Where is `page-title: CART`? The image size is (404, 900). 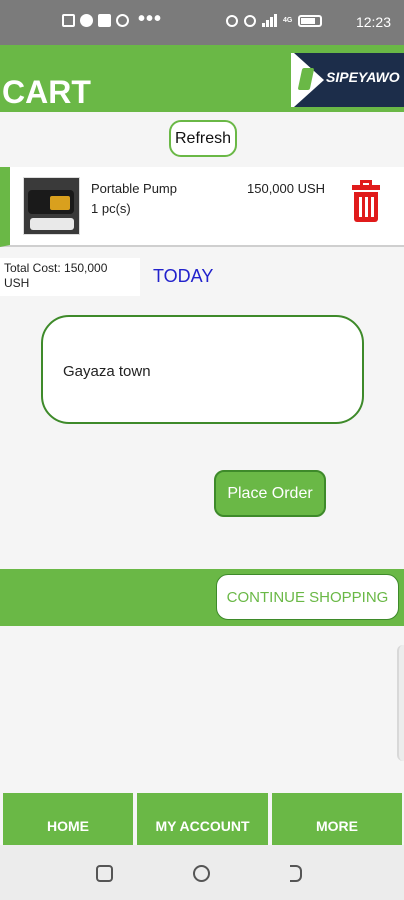 page-title: CART is located at coordinates (46, 92).